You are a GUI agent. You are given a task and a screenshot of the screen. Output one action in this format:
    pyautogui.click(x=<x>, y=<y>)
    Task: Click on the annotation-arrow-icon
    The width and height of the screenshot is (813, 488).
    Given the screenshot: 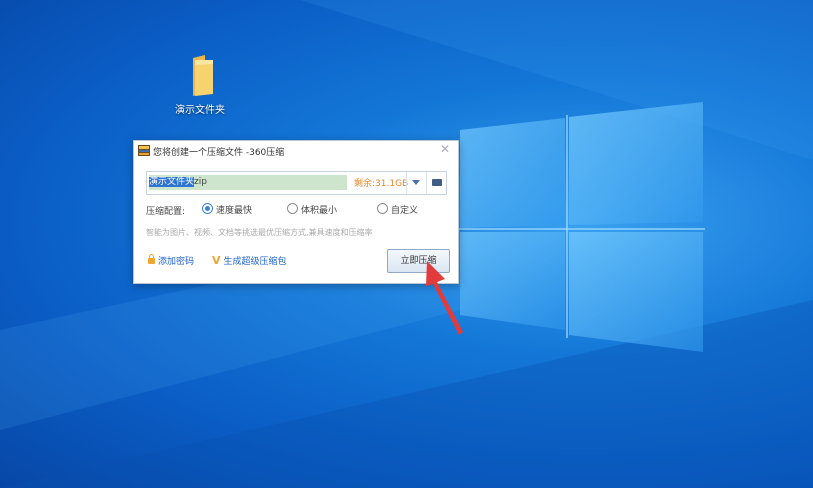 What is the action you would take?
    pyautogui.click(x=444, y=298)
    